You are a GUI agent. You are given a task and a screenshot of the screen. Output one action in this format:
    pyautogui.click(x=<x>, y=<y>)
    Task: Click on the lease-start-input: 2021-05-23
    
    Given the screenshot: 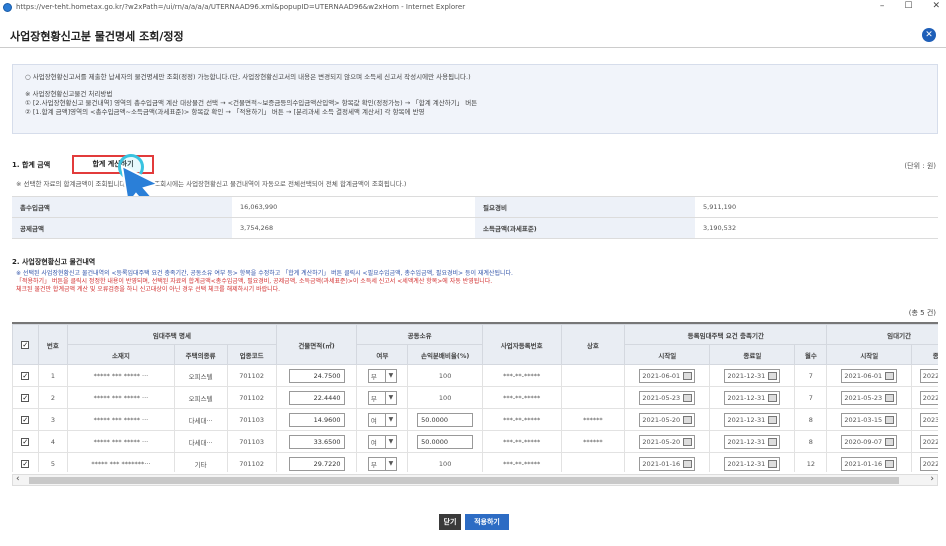 What is the action you would take?
    pyautogui.click(x=869, y=397)
    